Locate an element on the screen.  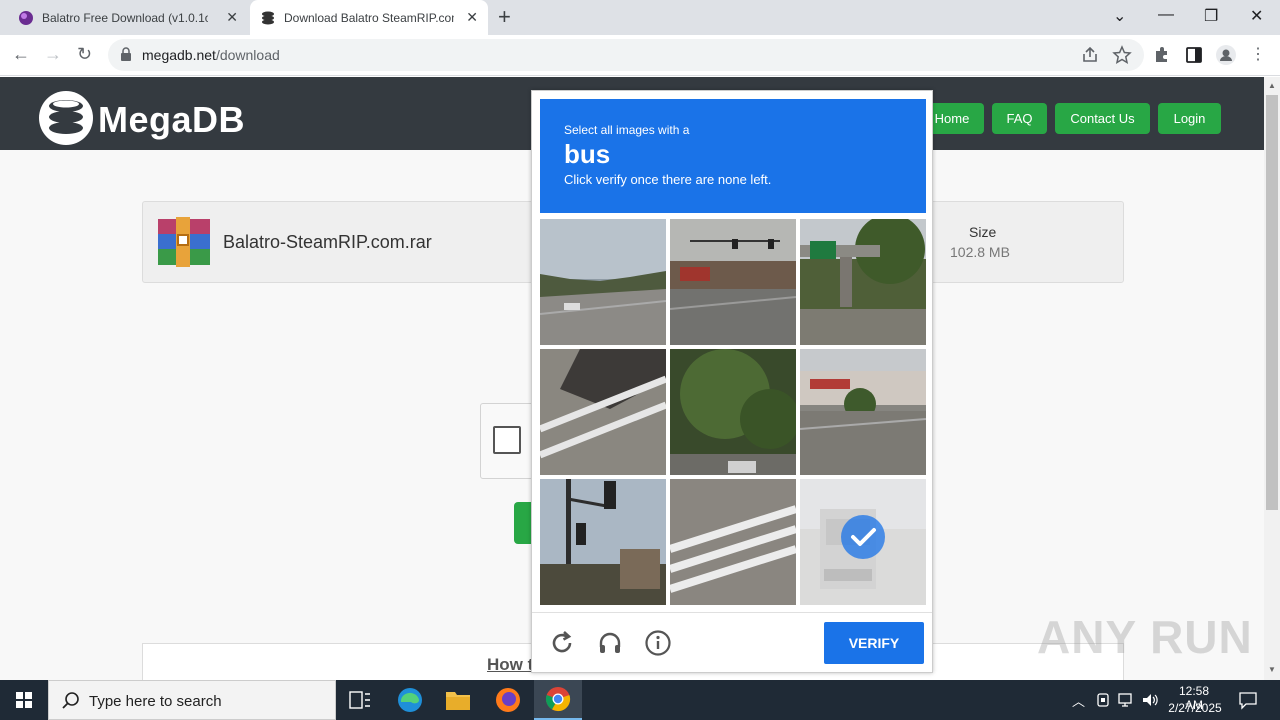
tab-title: Download Balatro SteamRIP.com is located at coordinates (369, 17).